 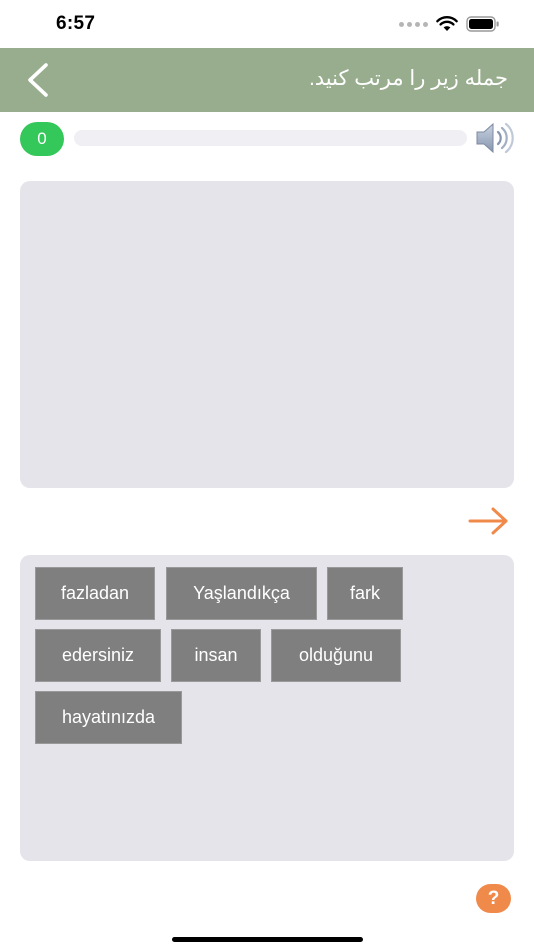 I want to click on page-title: جمله زیر را مرتب کنید., so click(x=408, y=78).